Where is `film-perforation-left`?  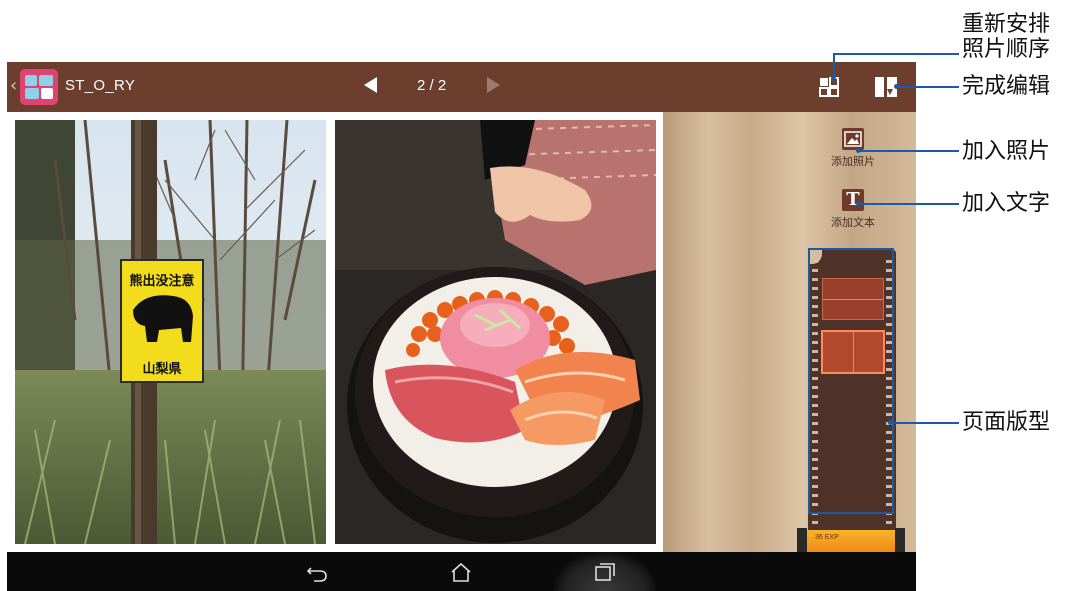
film-perforation-left is located at coordinates (815, 401).